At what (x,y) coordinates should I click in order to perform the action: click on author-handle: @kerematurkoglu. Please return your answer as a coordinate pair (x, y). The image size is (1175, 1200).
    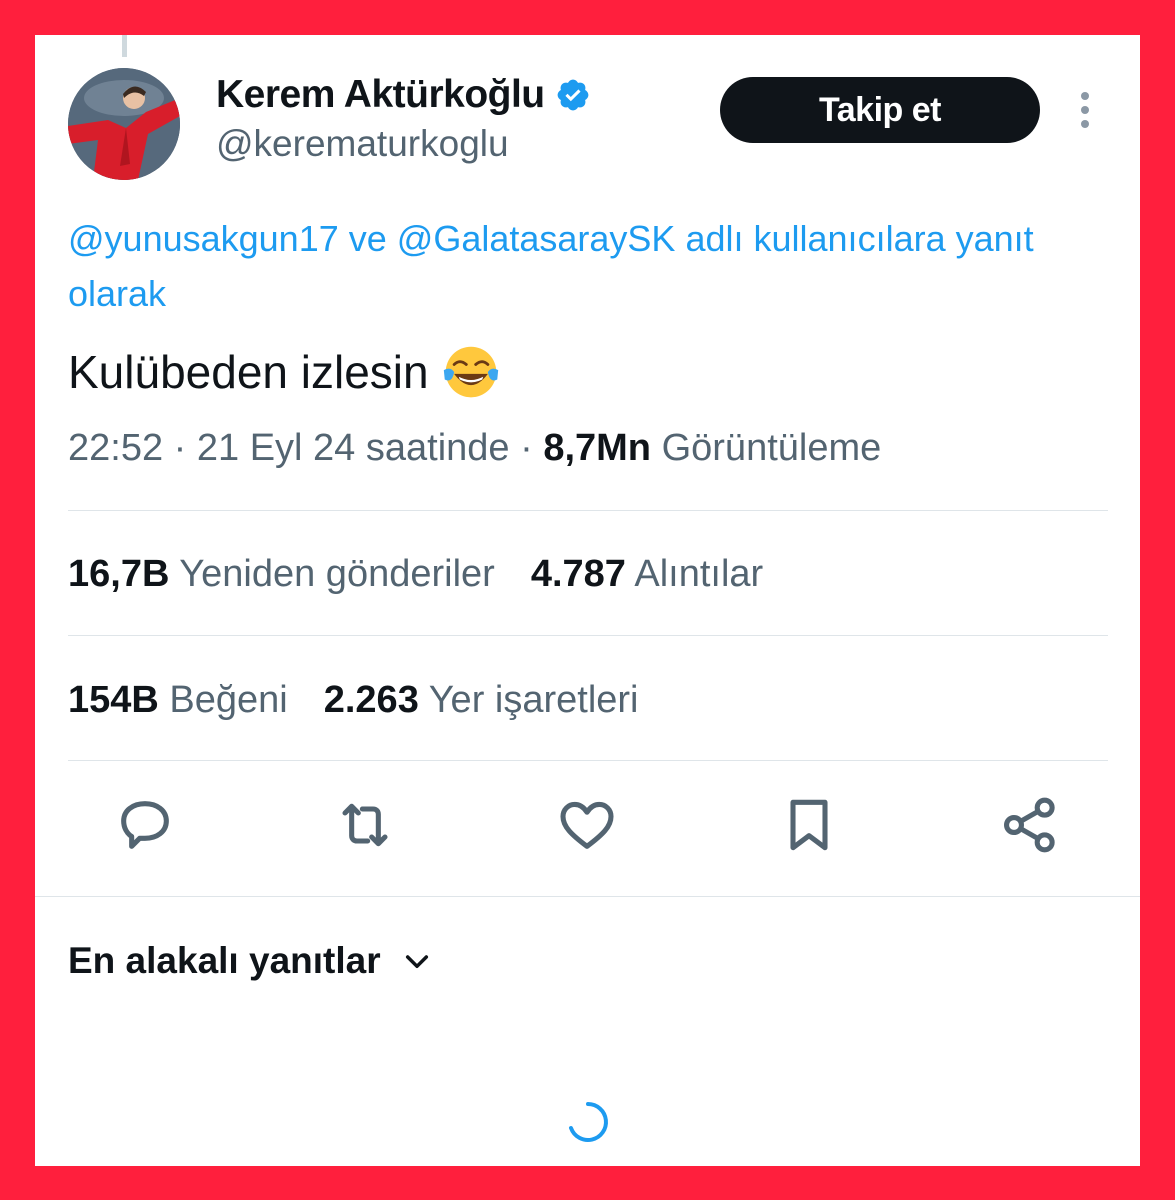
    Looking at the image, I should click on (362, 144).